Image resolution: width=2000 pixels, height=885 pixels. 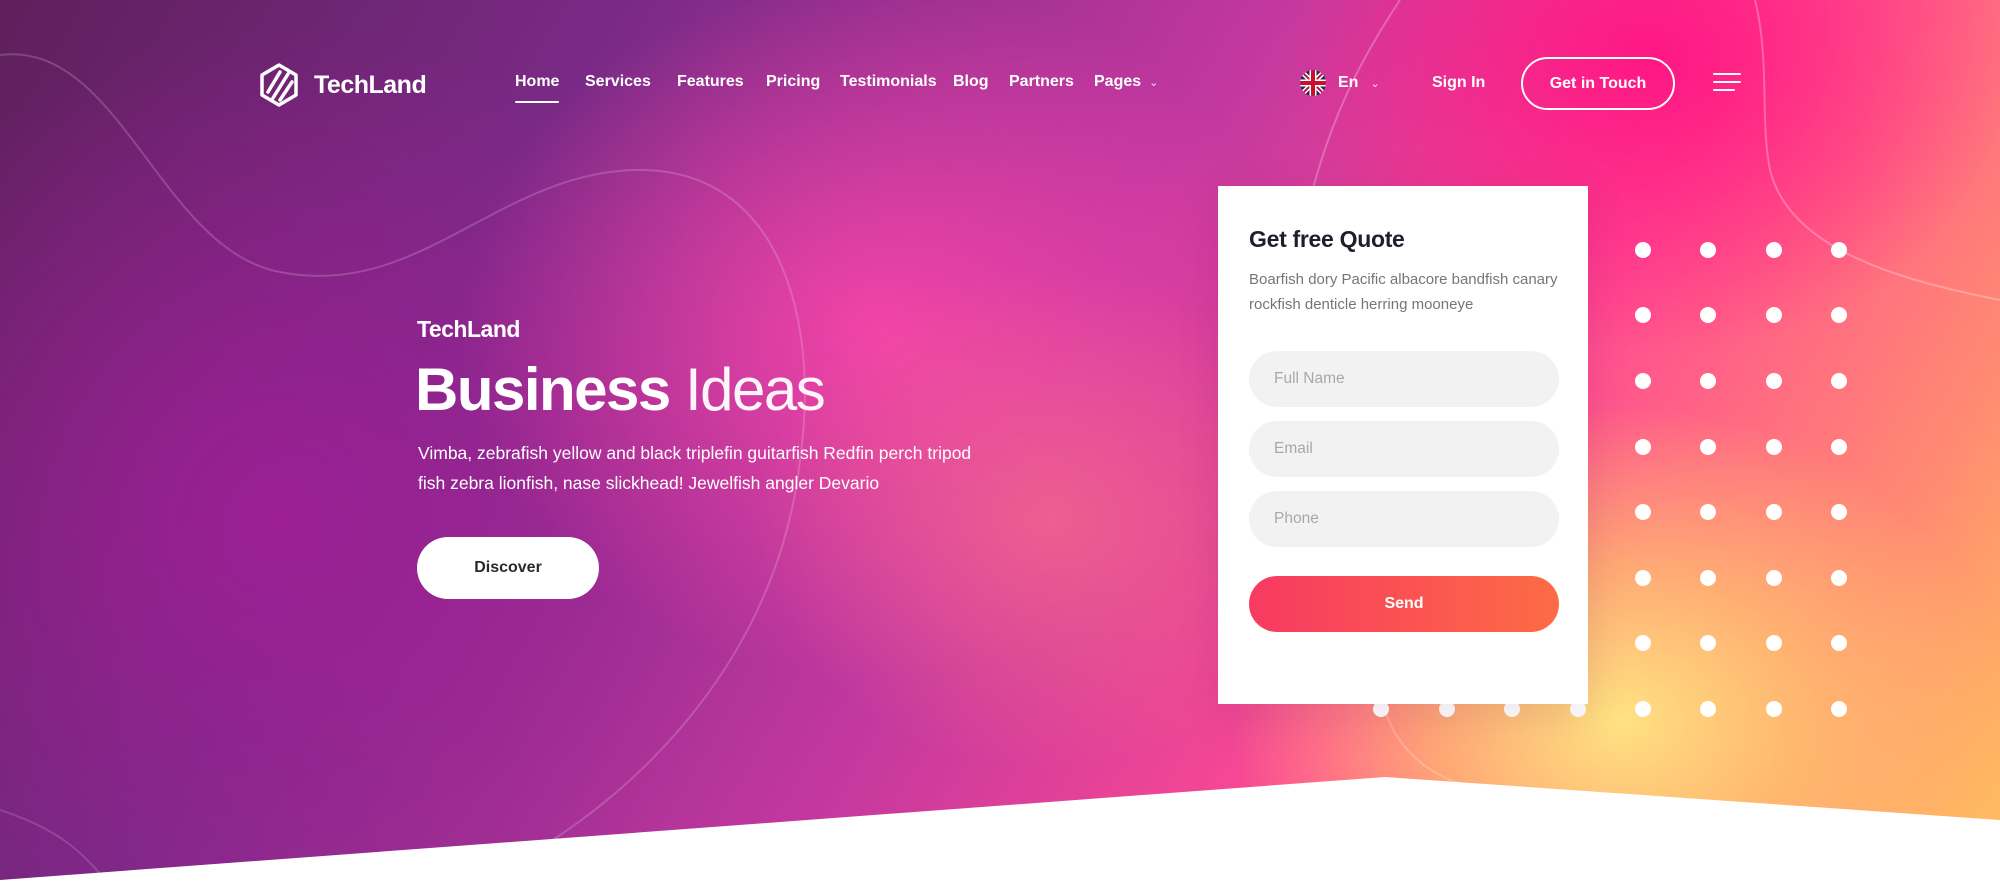 What do you see at coordinates (1000, 831) in the screenshot?
I see `bottom-white-wave` at bounding box center [1000, 831].